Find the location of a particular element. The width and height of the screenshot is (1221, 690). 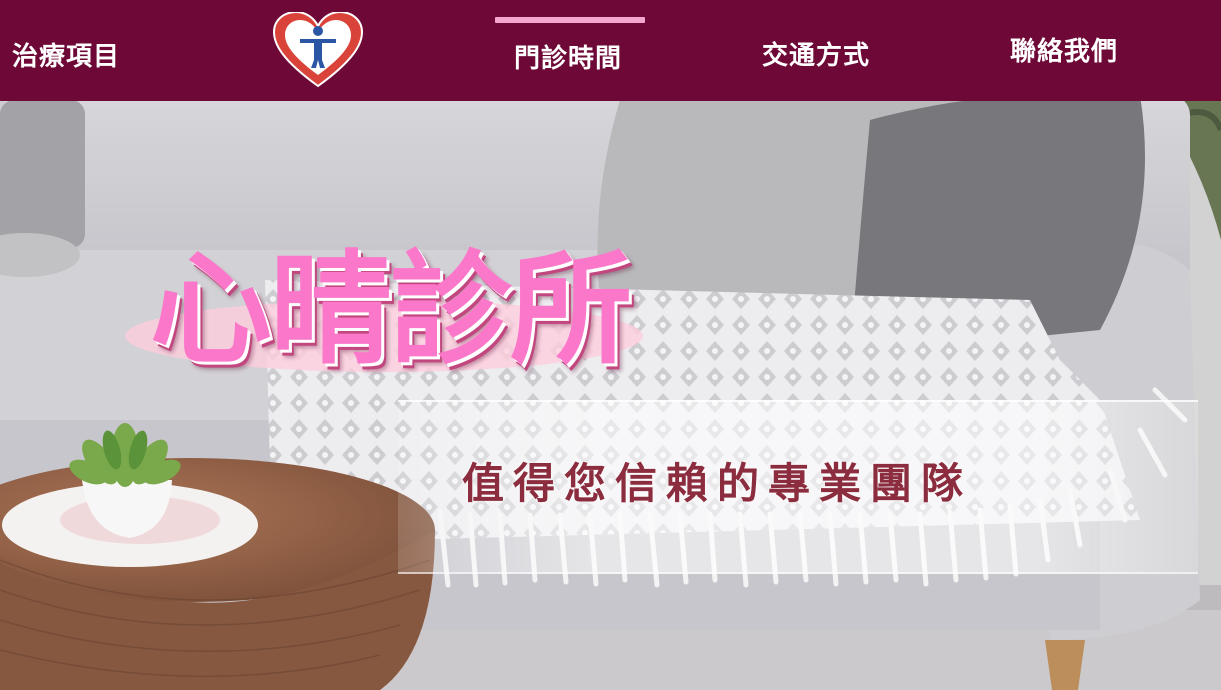

nav-item-clinic-hours: 門診時間 is located at coordinates (568, 56).